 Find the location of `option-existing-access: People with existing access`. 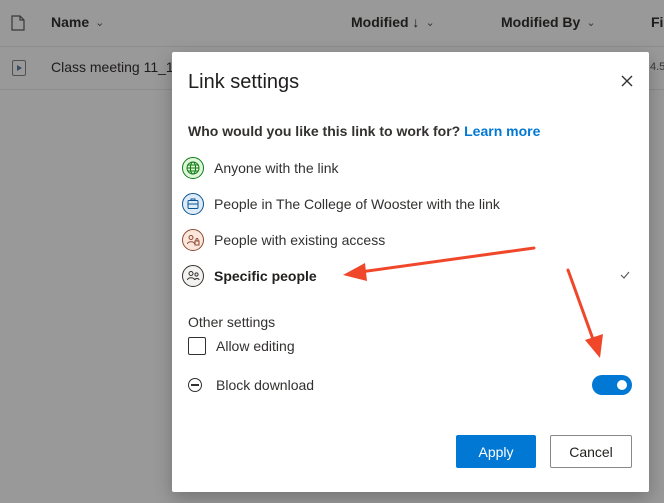

option-existing-access: People with existing access is located at coordinates (409, 240).